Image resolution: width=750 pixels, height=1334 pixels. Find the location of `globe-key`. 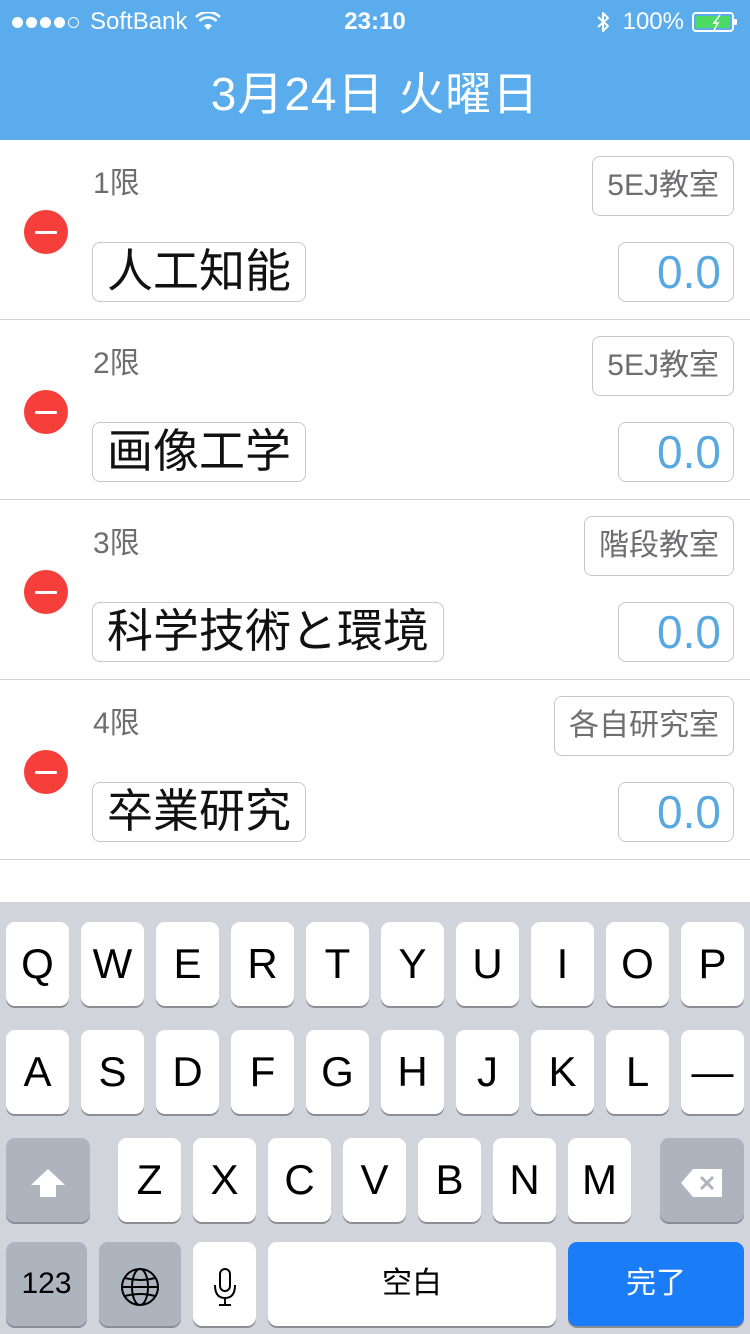

globe-key is located at coordinates (140, 1284).